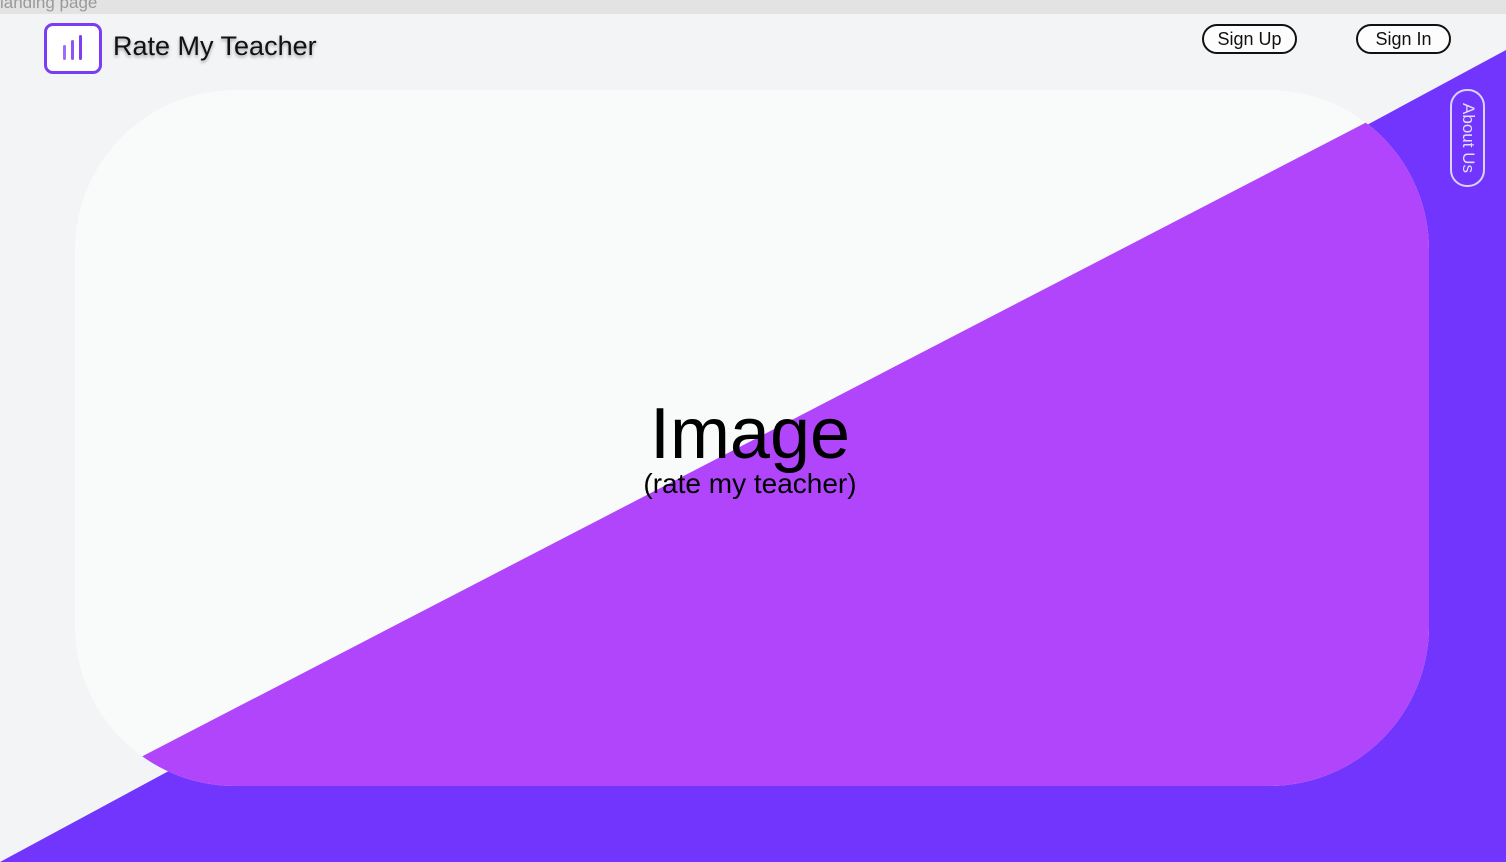  What do you see at coordinates (750, 434) in the screenshot?
I see `hero-image-placeholder-title: Image` at bounding box center [750, 434].